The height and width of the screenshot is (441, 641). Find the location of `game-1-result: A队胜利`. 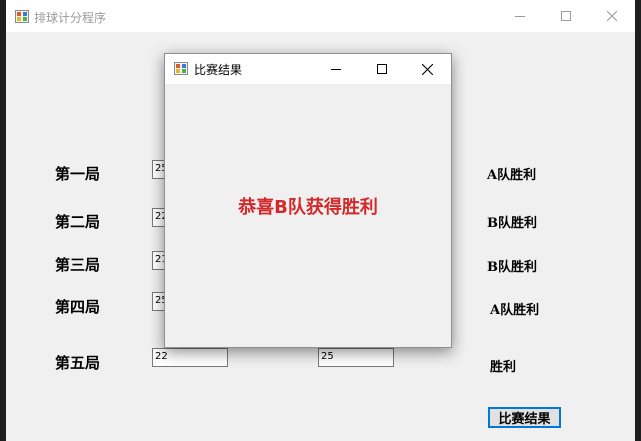

game-1-result: A队胜利 is located at coordinates (512, 175).